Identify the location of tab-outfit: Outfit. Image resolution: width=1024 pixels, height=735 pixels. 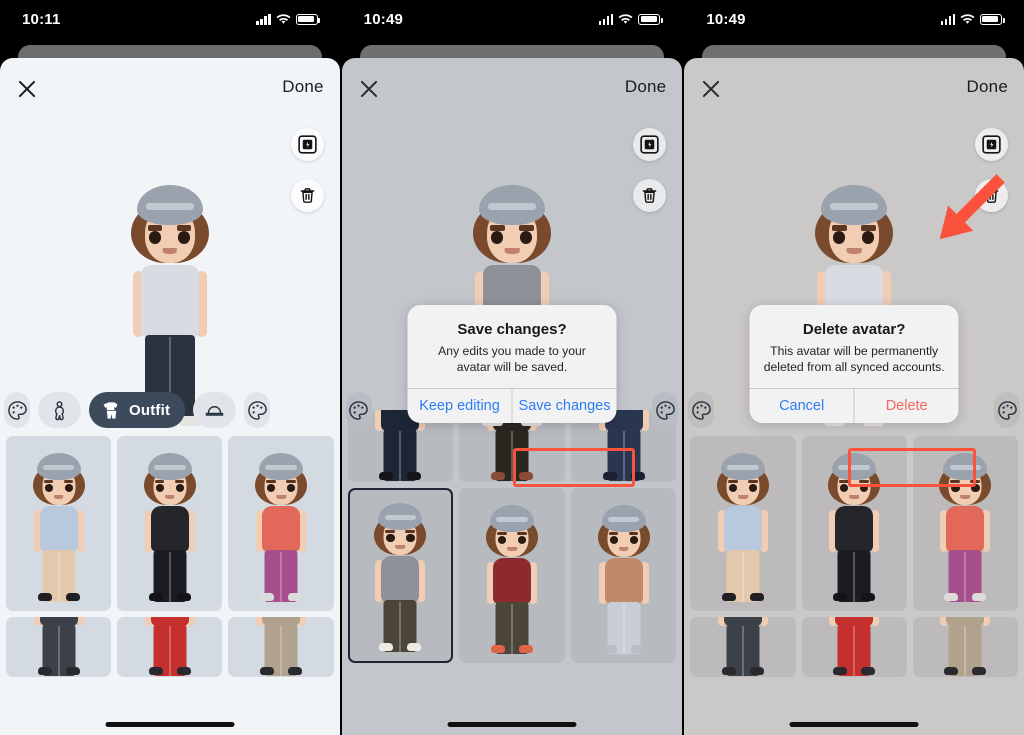
(137, 410).